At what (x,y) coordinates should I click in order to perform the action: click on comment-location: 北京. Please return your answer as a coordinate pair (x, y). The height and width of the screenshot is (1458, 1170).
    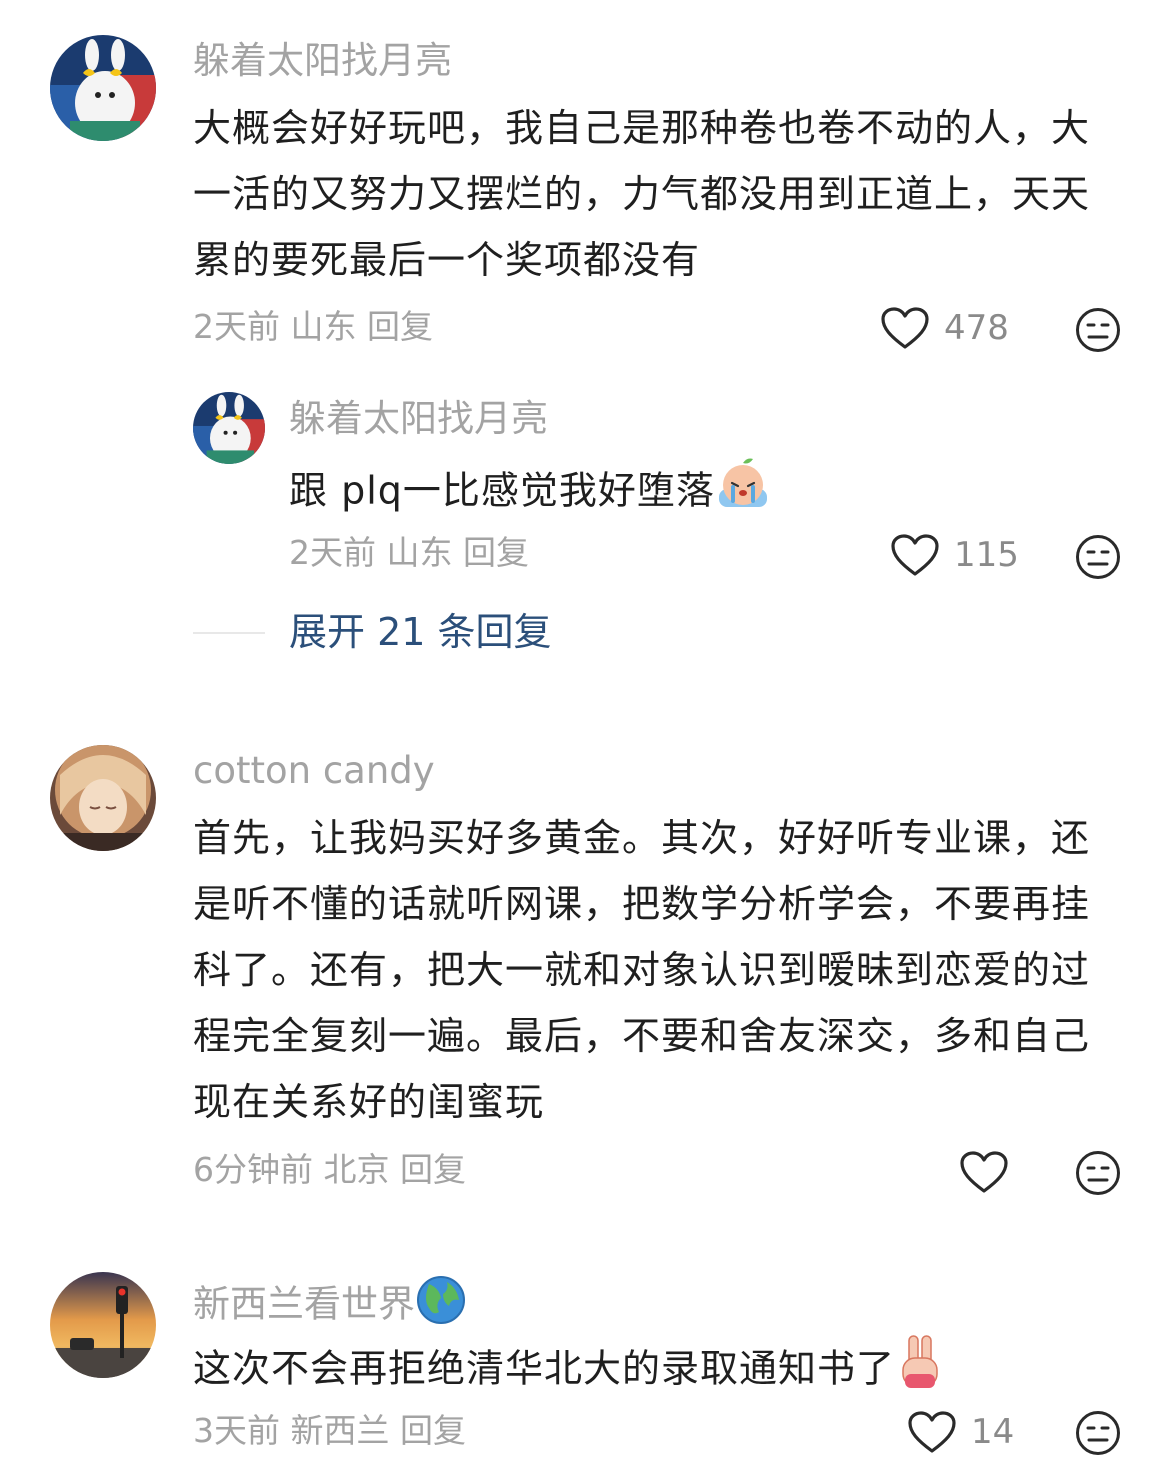
    Looking at the image, I should click on (356, 1169).